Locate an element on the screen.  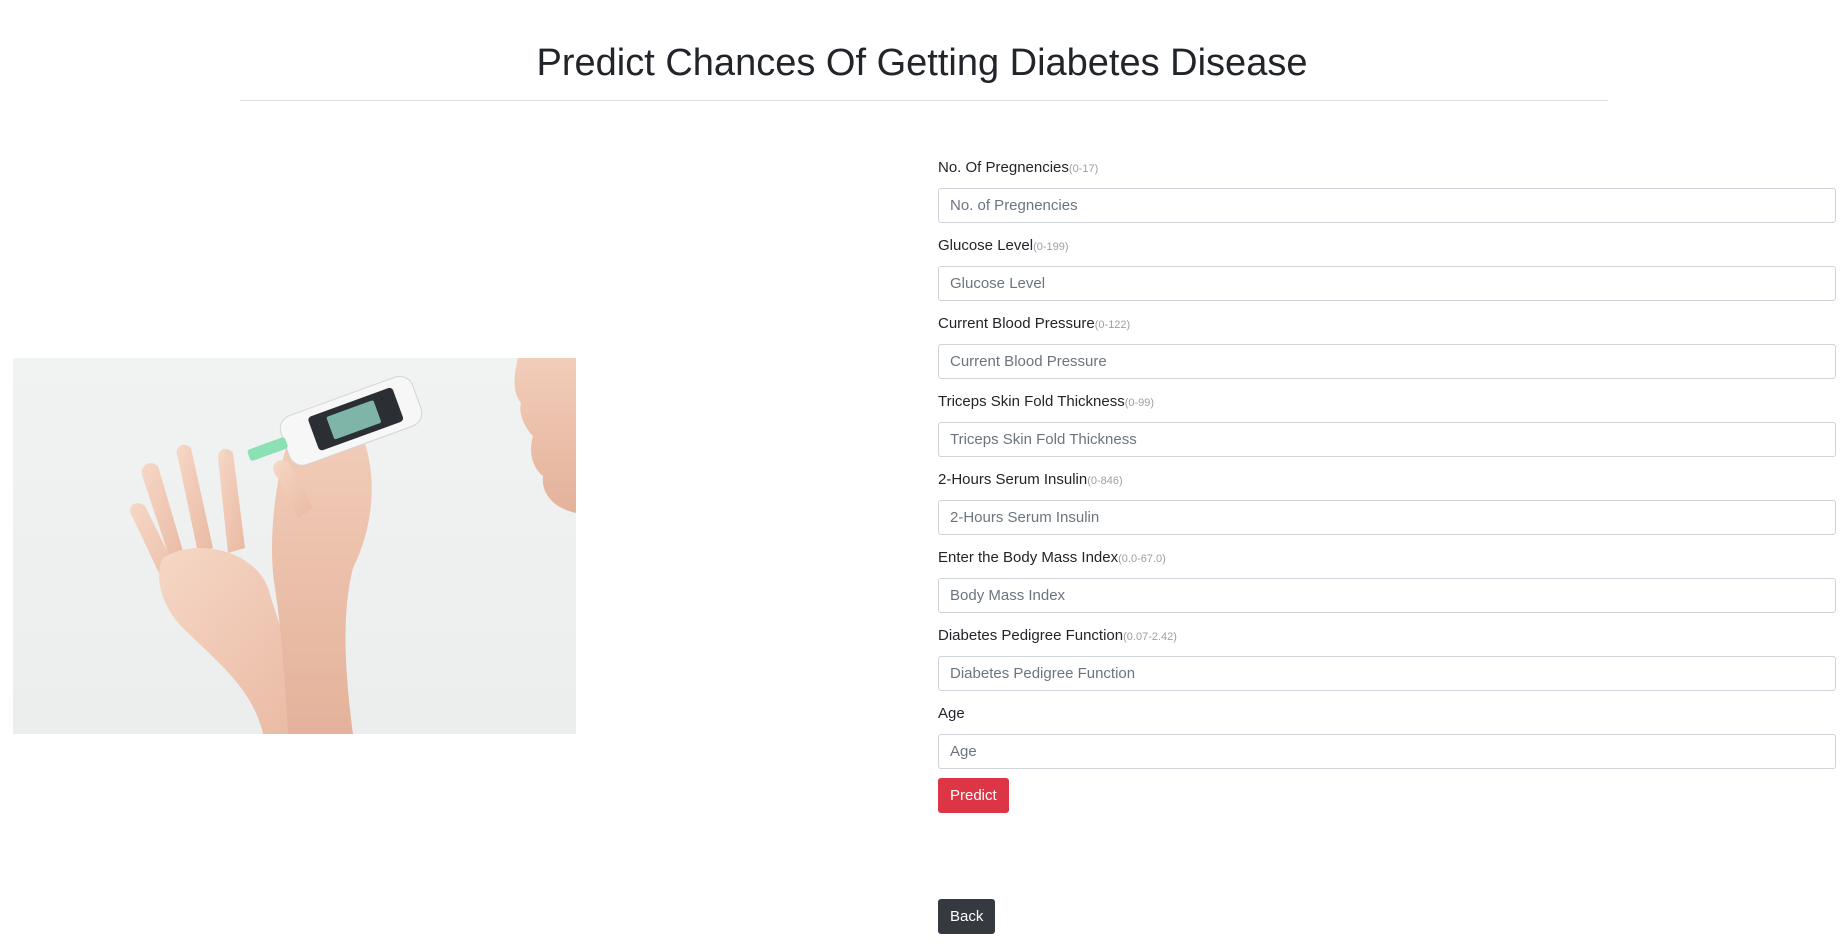
pedigree-input is located at coordinates (1387, 673).